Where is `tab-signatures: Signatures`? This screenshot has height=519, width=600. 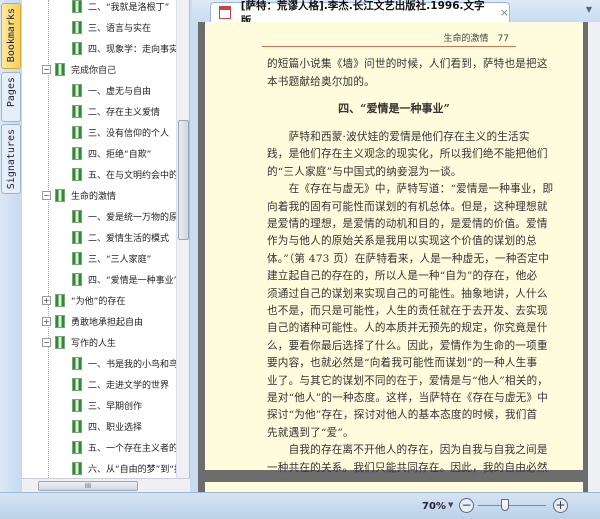
tab-signatures: Signatures is located at coordinates (11, 159).